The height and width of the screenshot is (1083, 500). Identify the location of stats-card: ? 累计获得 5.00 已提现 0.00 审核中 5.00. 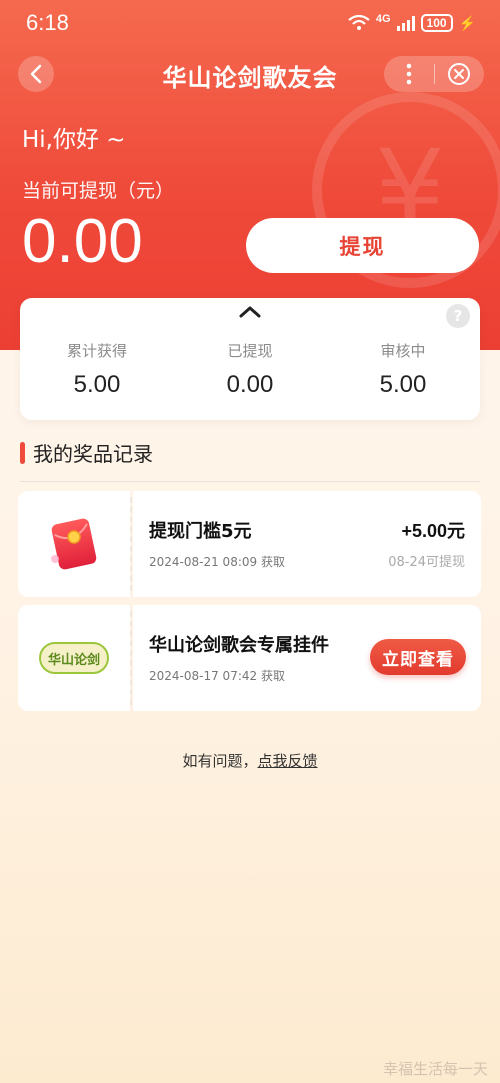
(250, 359).